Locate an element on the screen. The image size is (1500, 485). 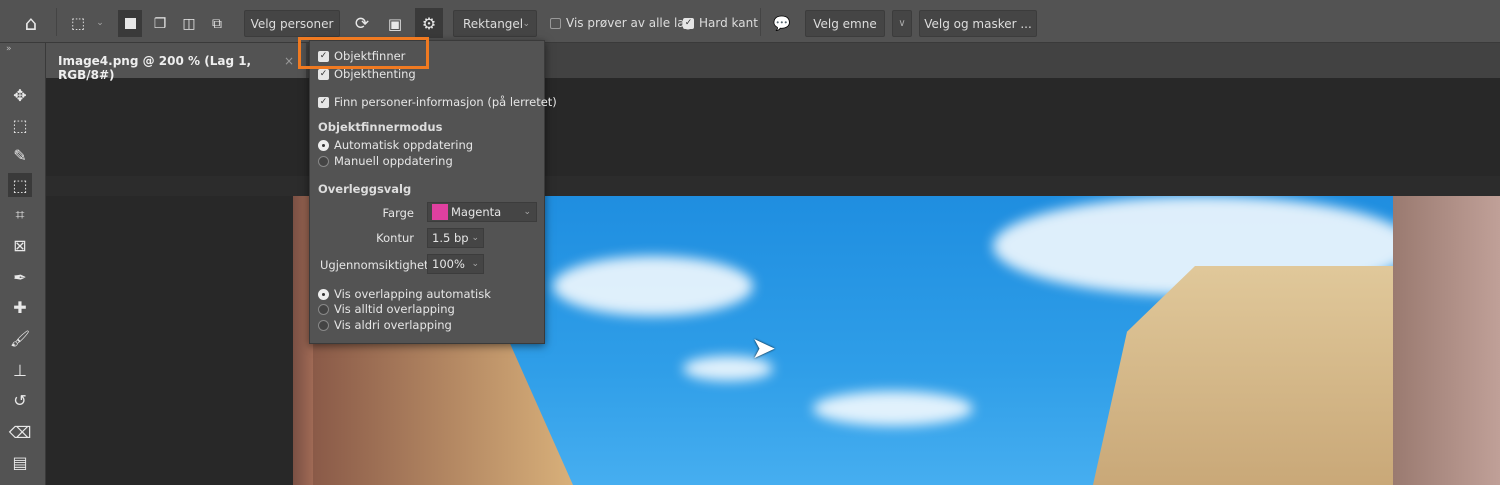
show-all-objects-icon: ▣ is located at coordinates (395, 23).